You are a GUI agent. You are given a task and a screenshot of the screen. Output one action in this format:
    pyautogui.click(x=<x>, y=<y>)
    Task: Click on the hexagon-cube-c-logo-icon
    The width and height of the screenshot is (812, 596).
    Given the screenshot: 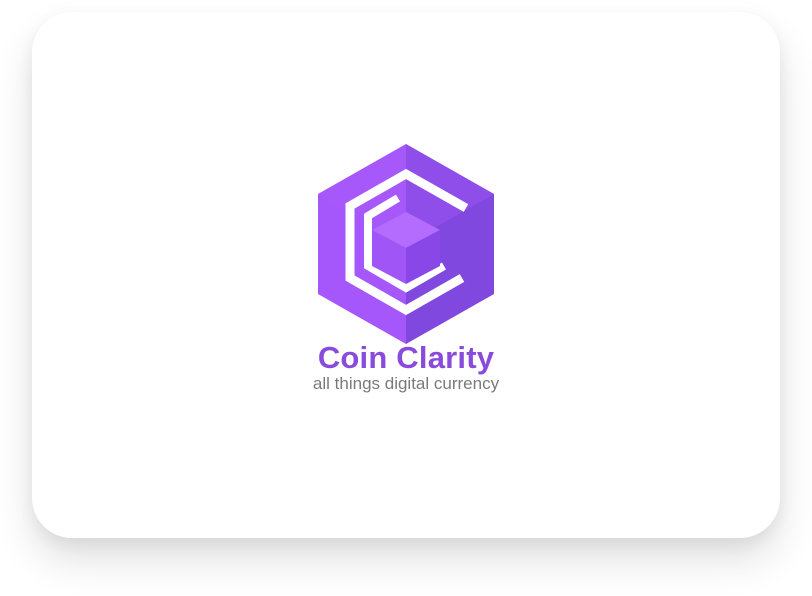 What is the action you would take?
    pyautogui.click(x=406, y=244)
    